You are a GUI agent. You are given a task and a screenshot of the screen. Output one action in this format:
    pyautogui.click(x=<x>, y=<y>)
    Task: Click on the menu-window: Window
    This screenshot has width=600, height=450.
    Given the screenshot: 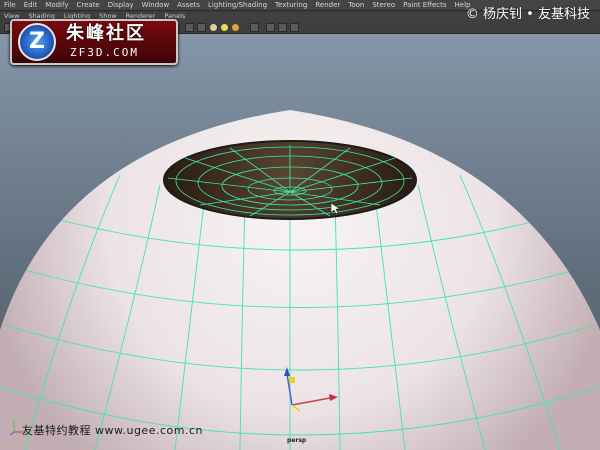 What is the action you would take?
    pyautogui.click(x=156, y=5)
    